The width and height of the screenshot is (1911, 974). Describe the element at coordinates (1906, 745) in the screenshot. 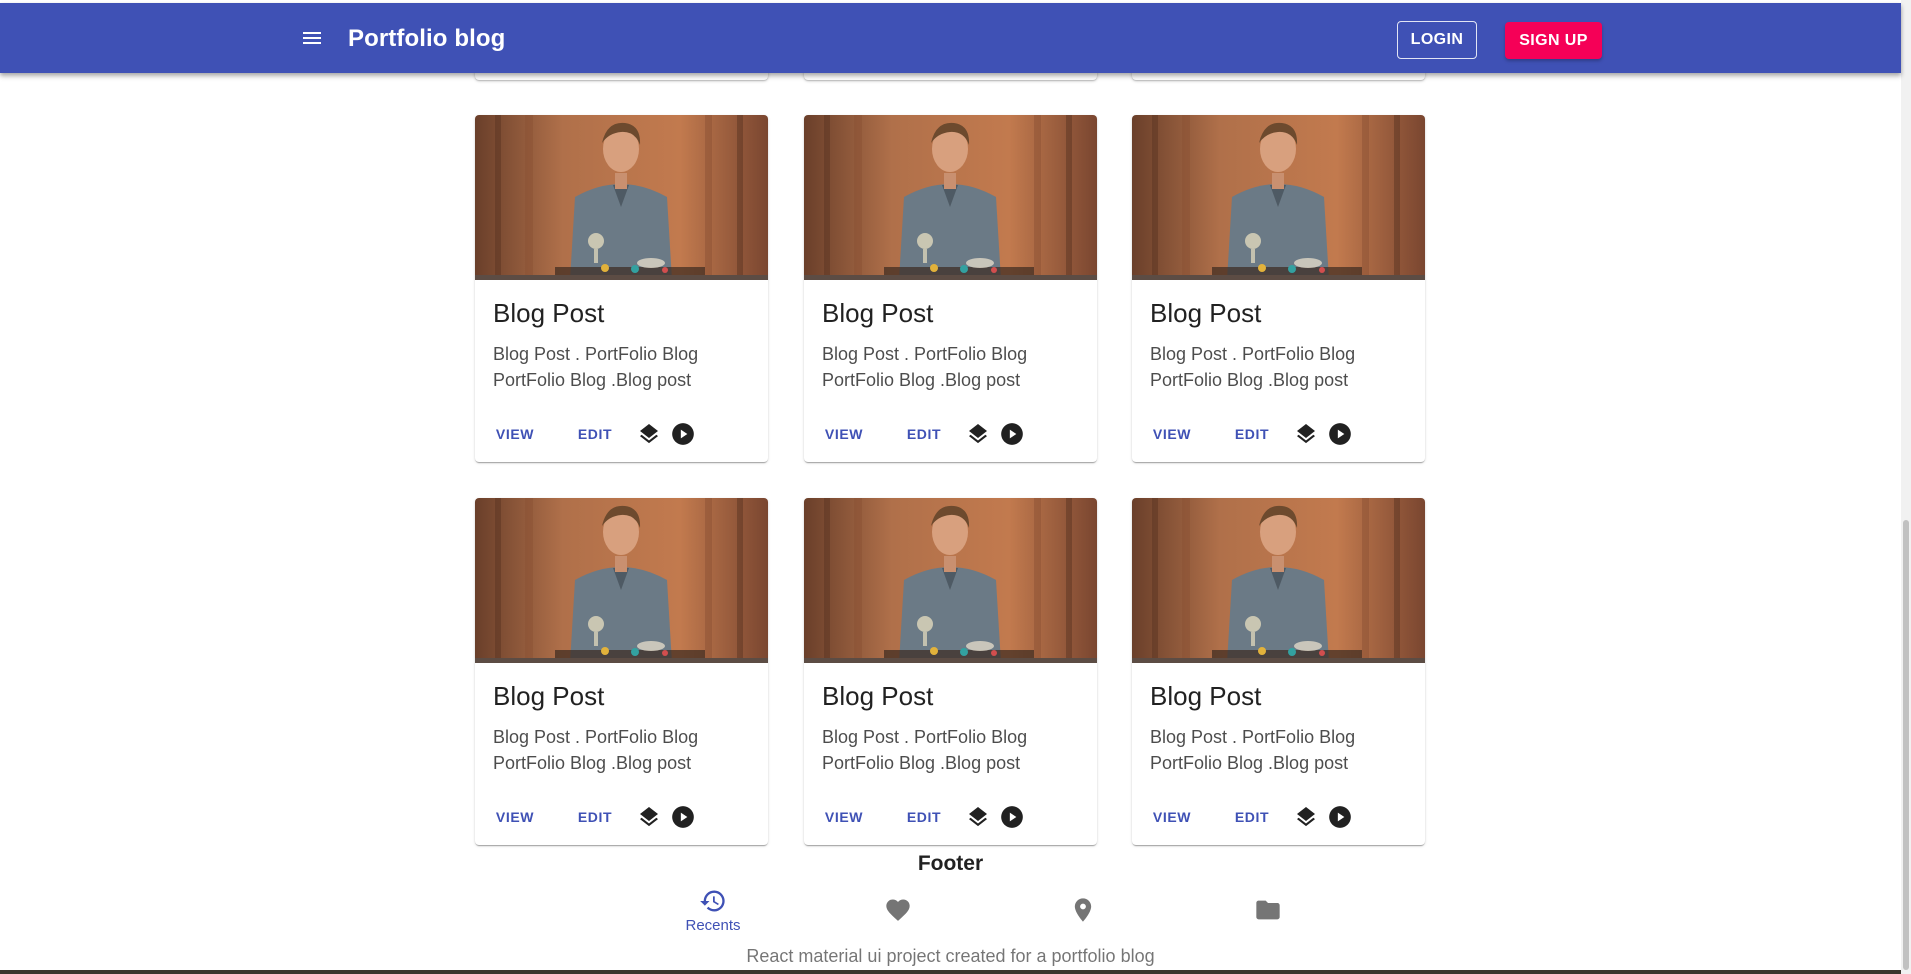

I see `scrollbar-thumb` at that location.